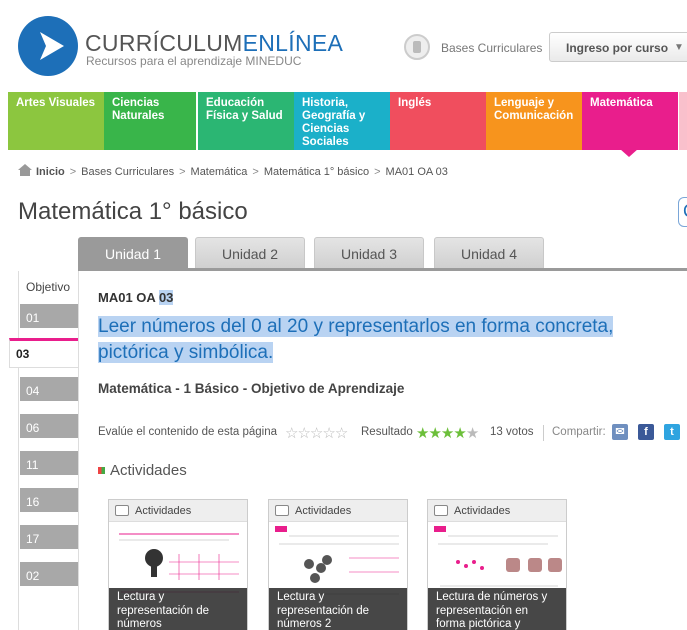  I want to click on objective-header: Objetivo, so click(48, 287).